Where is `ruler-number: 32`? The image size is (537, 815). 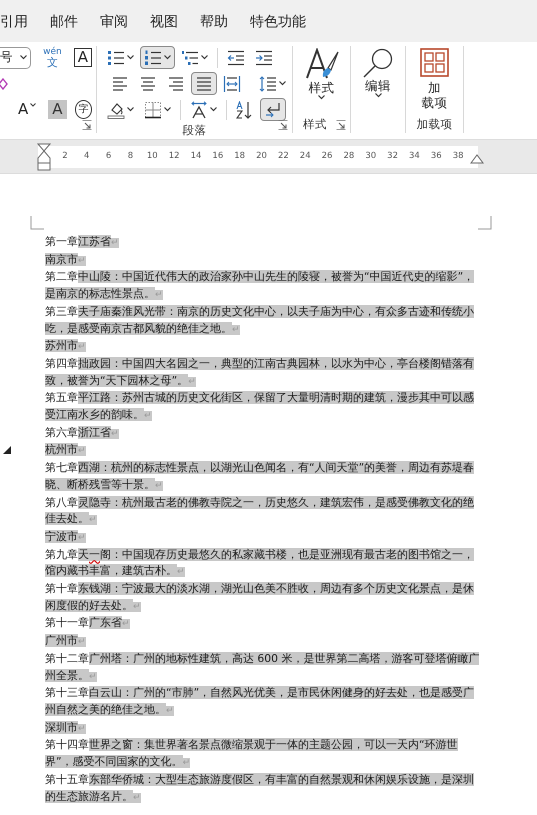 ruler-number: 32 is located at coordinates (392, 156).